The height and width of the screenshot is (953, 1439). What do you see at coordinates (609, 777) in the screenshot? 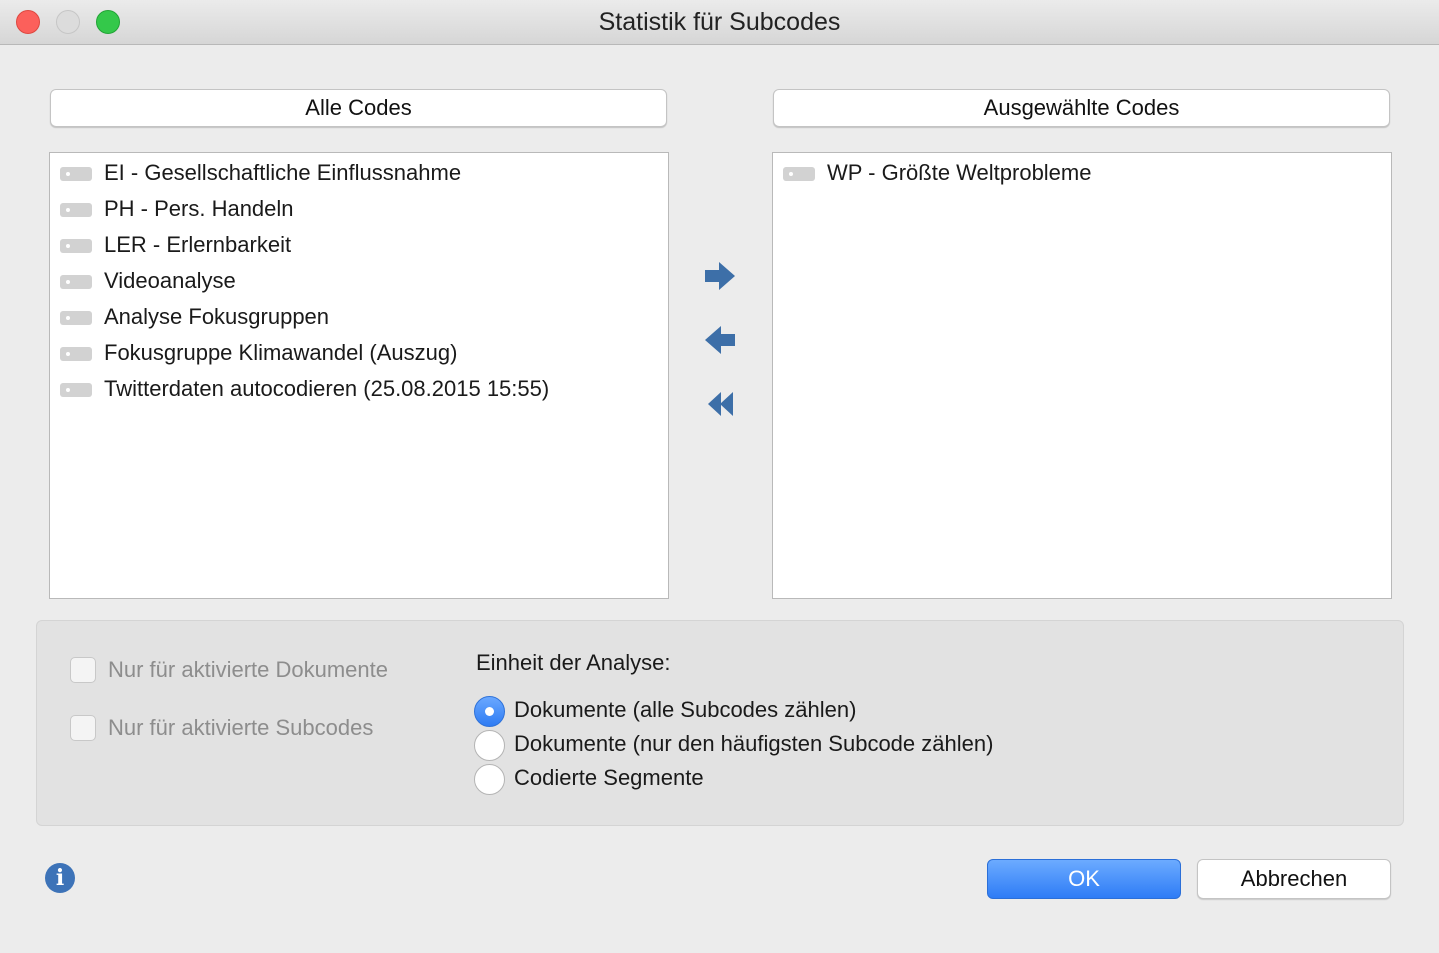
I see `radio-coded-segments-label: Codierte Segmente` at bounding box center [609, 777].